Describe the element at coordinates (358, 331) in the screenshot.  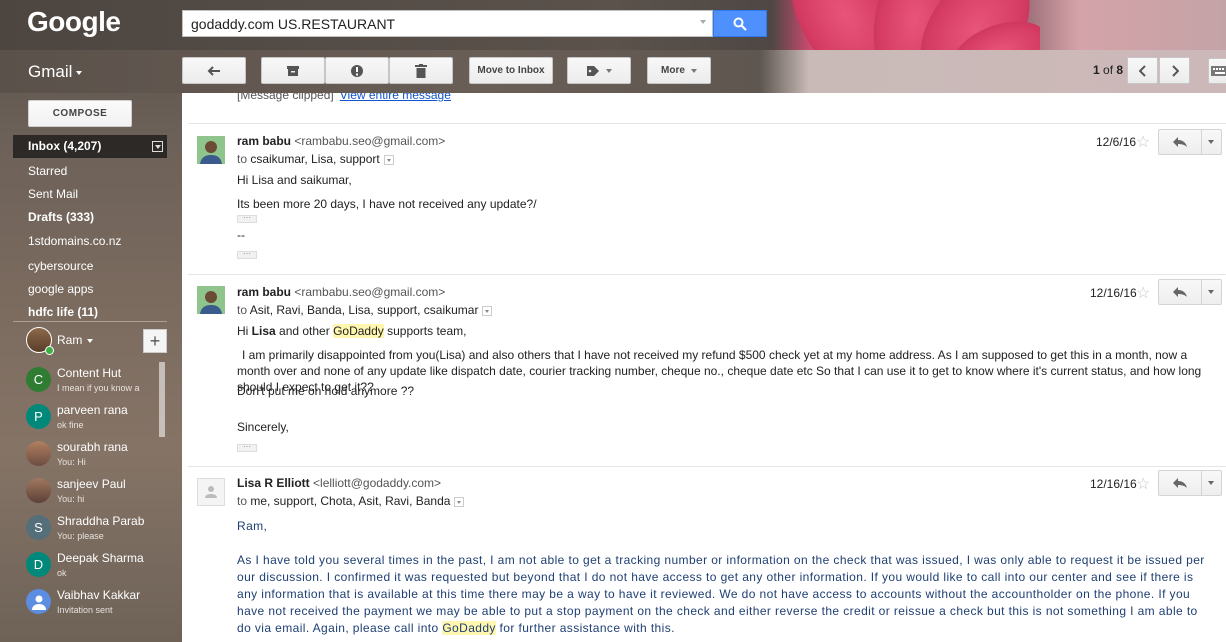
I see `search-highlight: GoDaddy` at that location.